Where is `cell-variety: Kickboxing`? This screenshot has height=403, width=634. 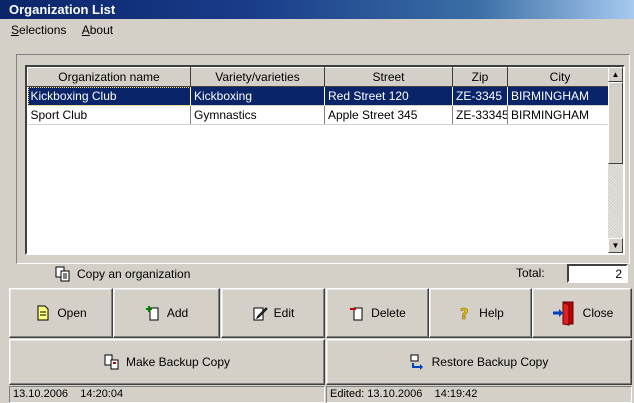 cell-variety: Kickboxing is located at coordinates (257, 96).